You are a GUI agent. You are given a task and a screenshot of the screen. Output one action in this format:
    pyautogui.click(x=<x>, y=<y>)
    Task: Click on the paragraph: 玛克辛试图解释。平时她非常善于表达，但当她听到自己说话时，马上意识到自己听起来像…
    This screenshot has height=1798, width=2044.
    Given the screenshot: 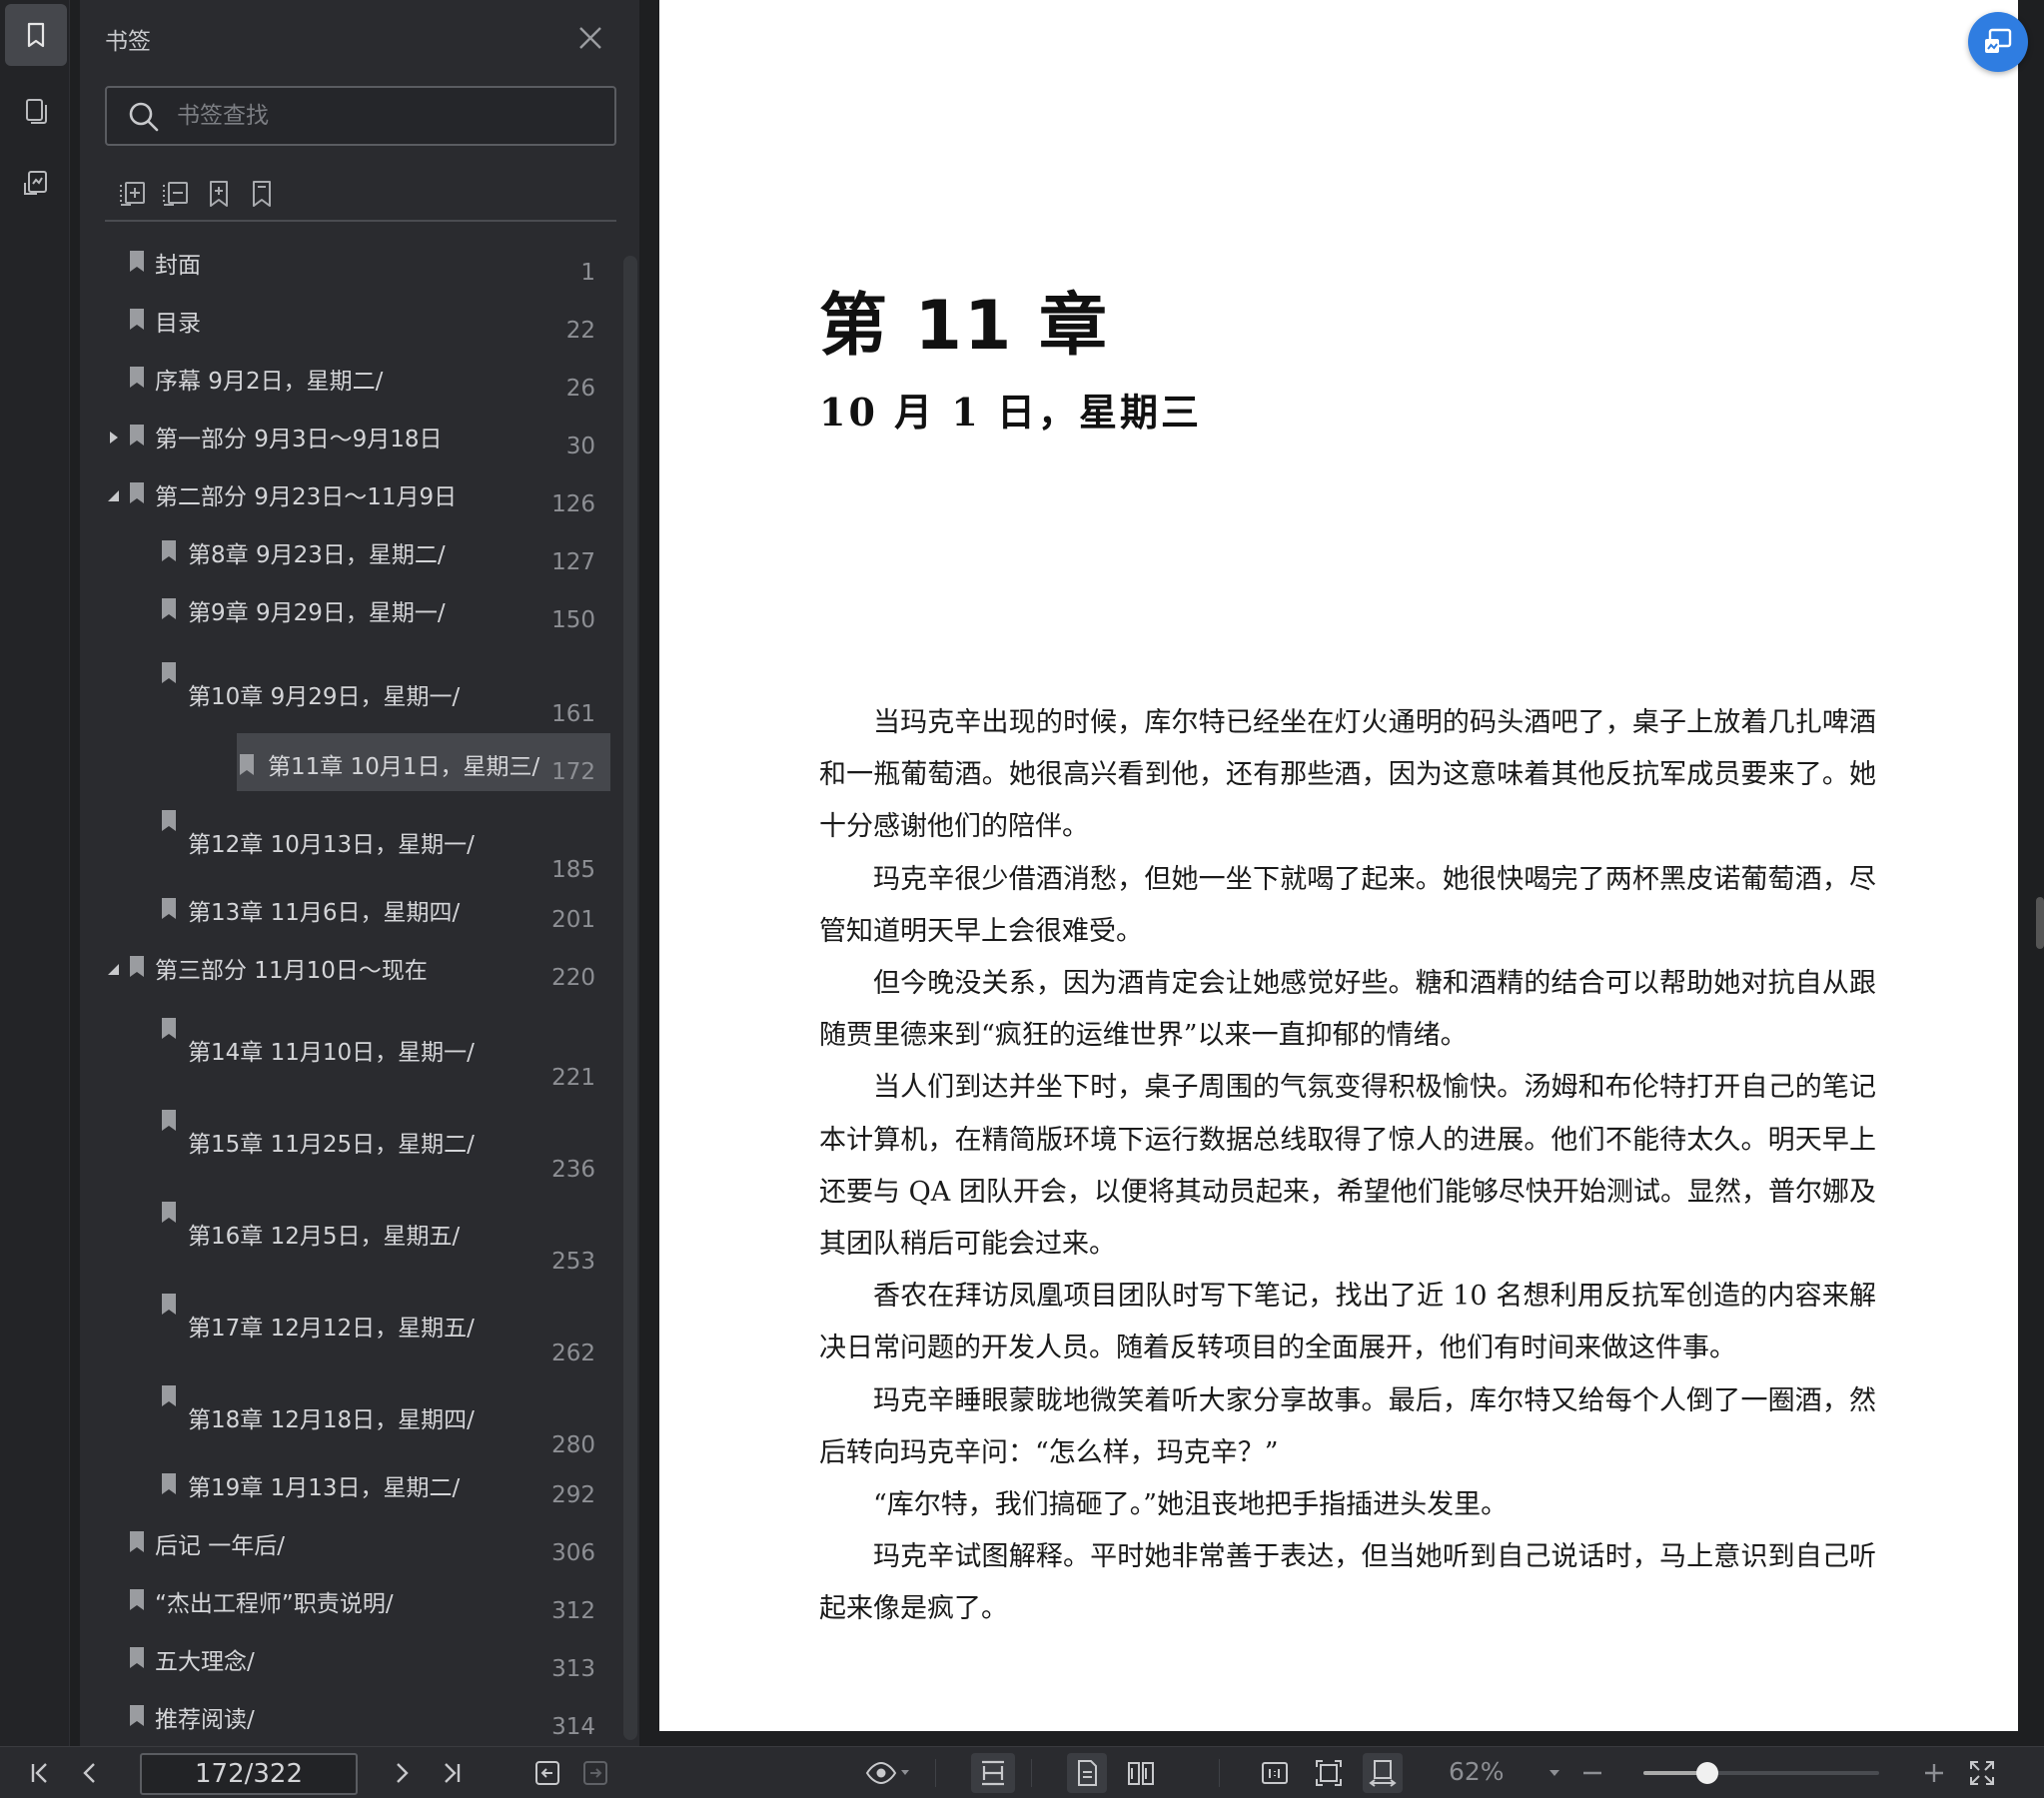 What is the action you would take?
    pyautogui.click(x=1347, y=1583)
    